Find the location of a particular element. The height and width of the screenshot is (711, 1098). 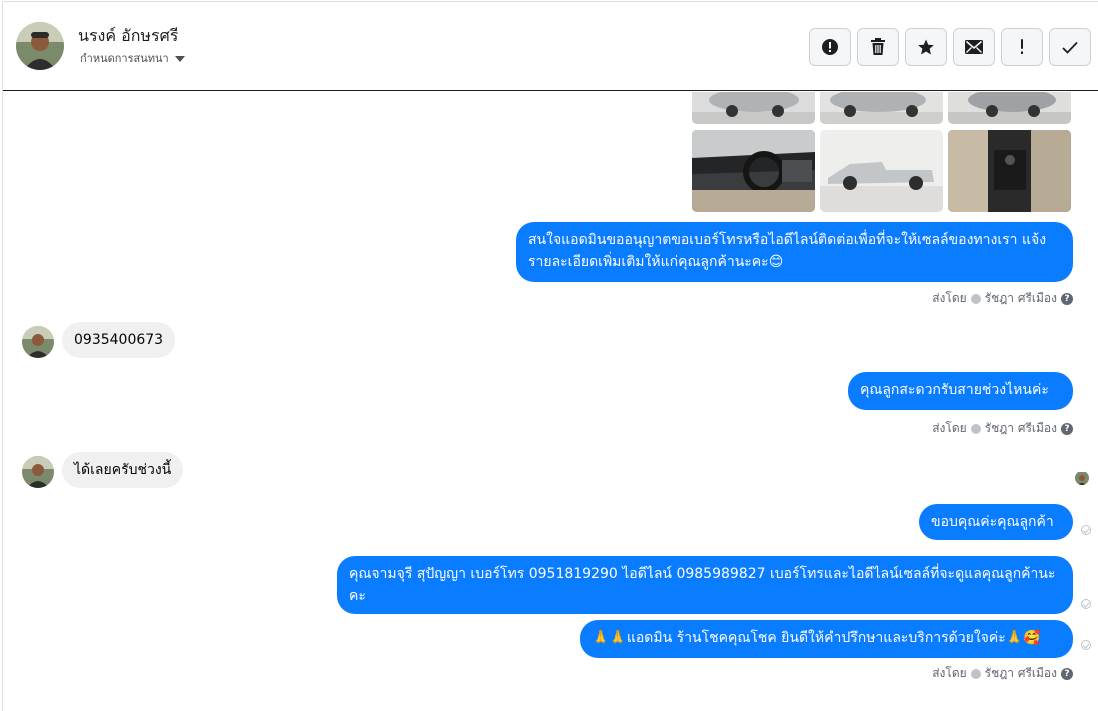

mark-spam-button is located at coordinates (830, 47).